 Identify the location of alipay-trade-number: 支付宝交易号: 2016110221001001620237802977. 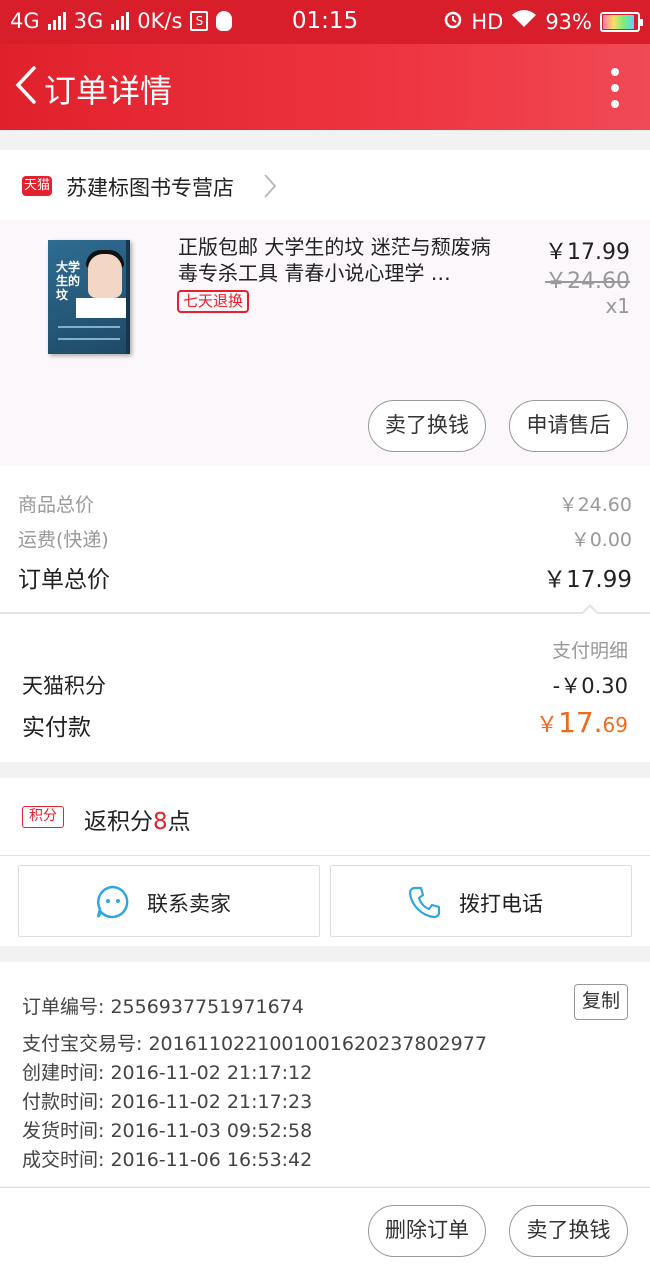
(254, 1044).